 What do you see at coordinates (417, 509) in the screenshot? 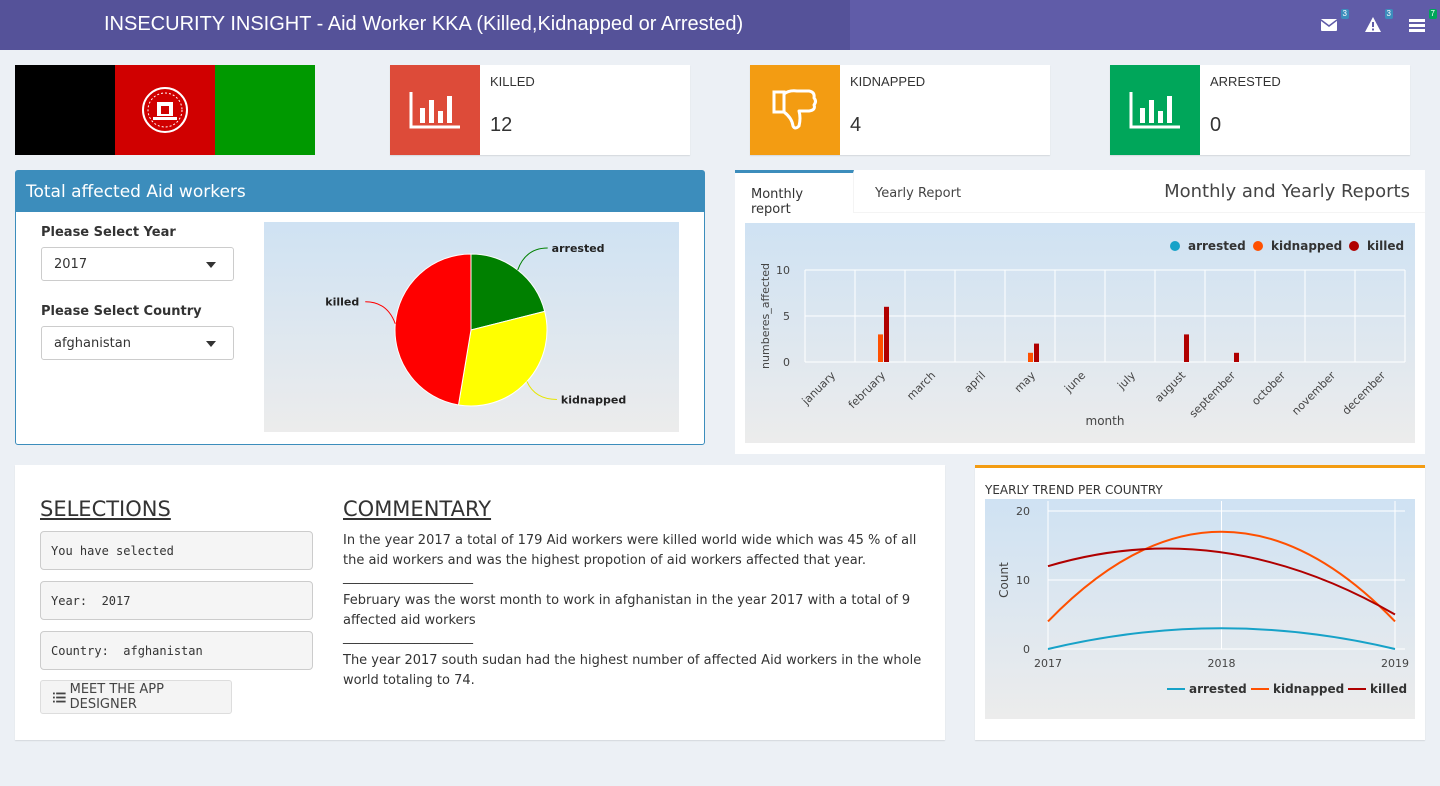
I see `commentary-heading: COMMENTARY` at bounding box center [417, 509].